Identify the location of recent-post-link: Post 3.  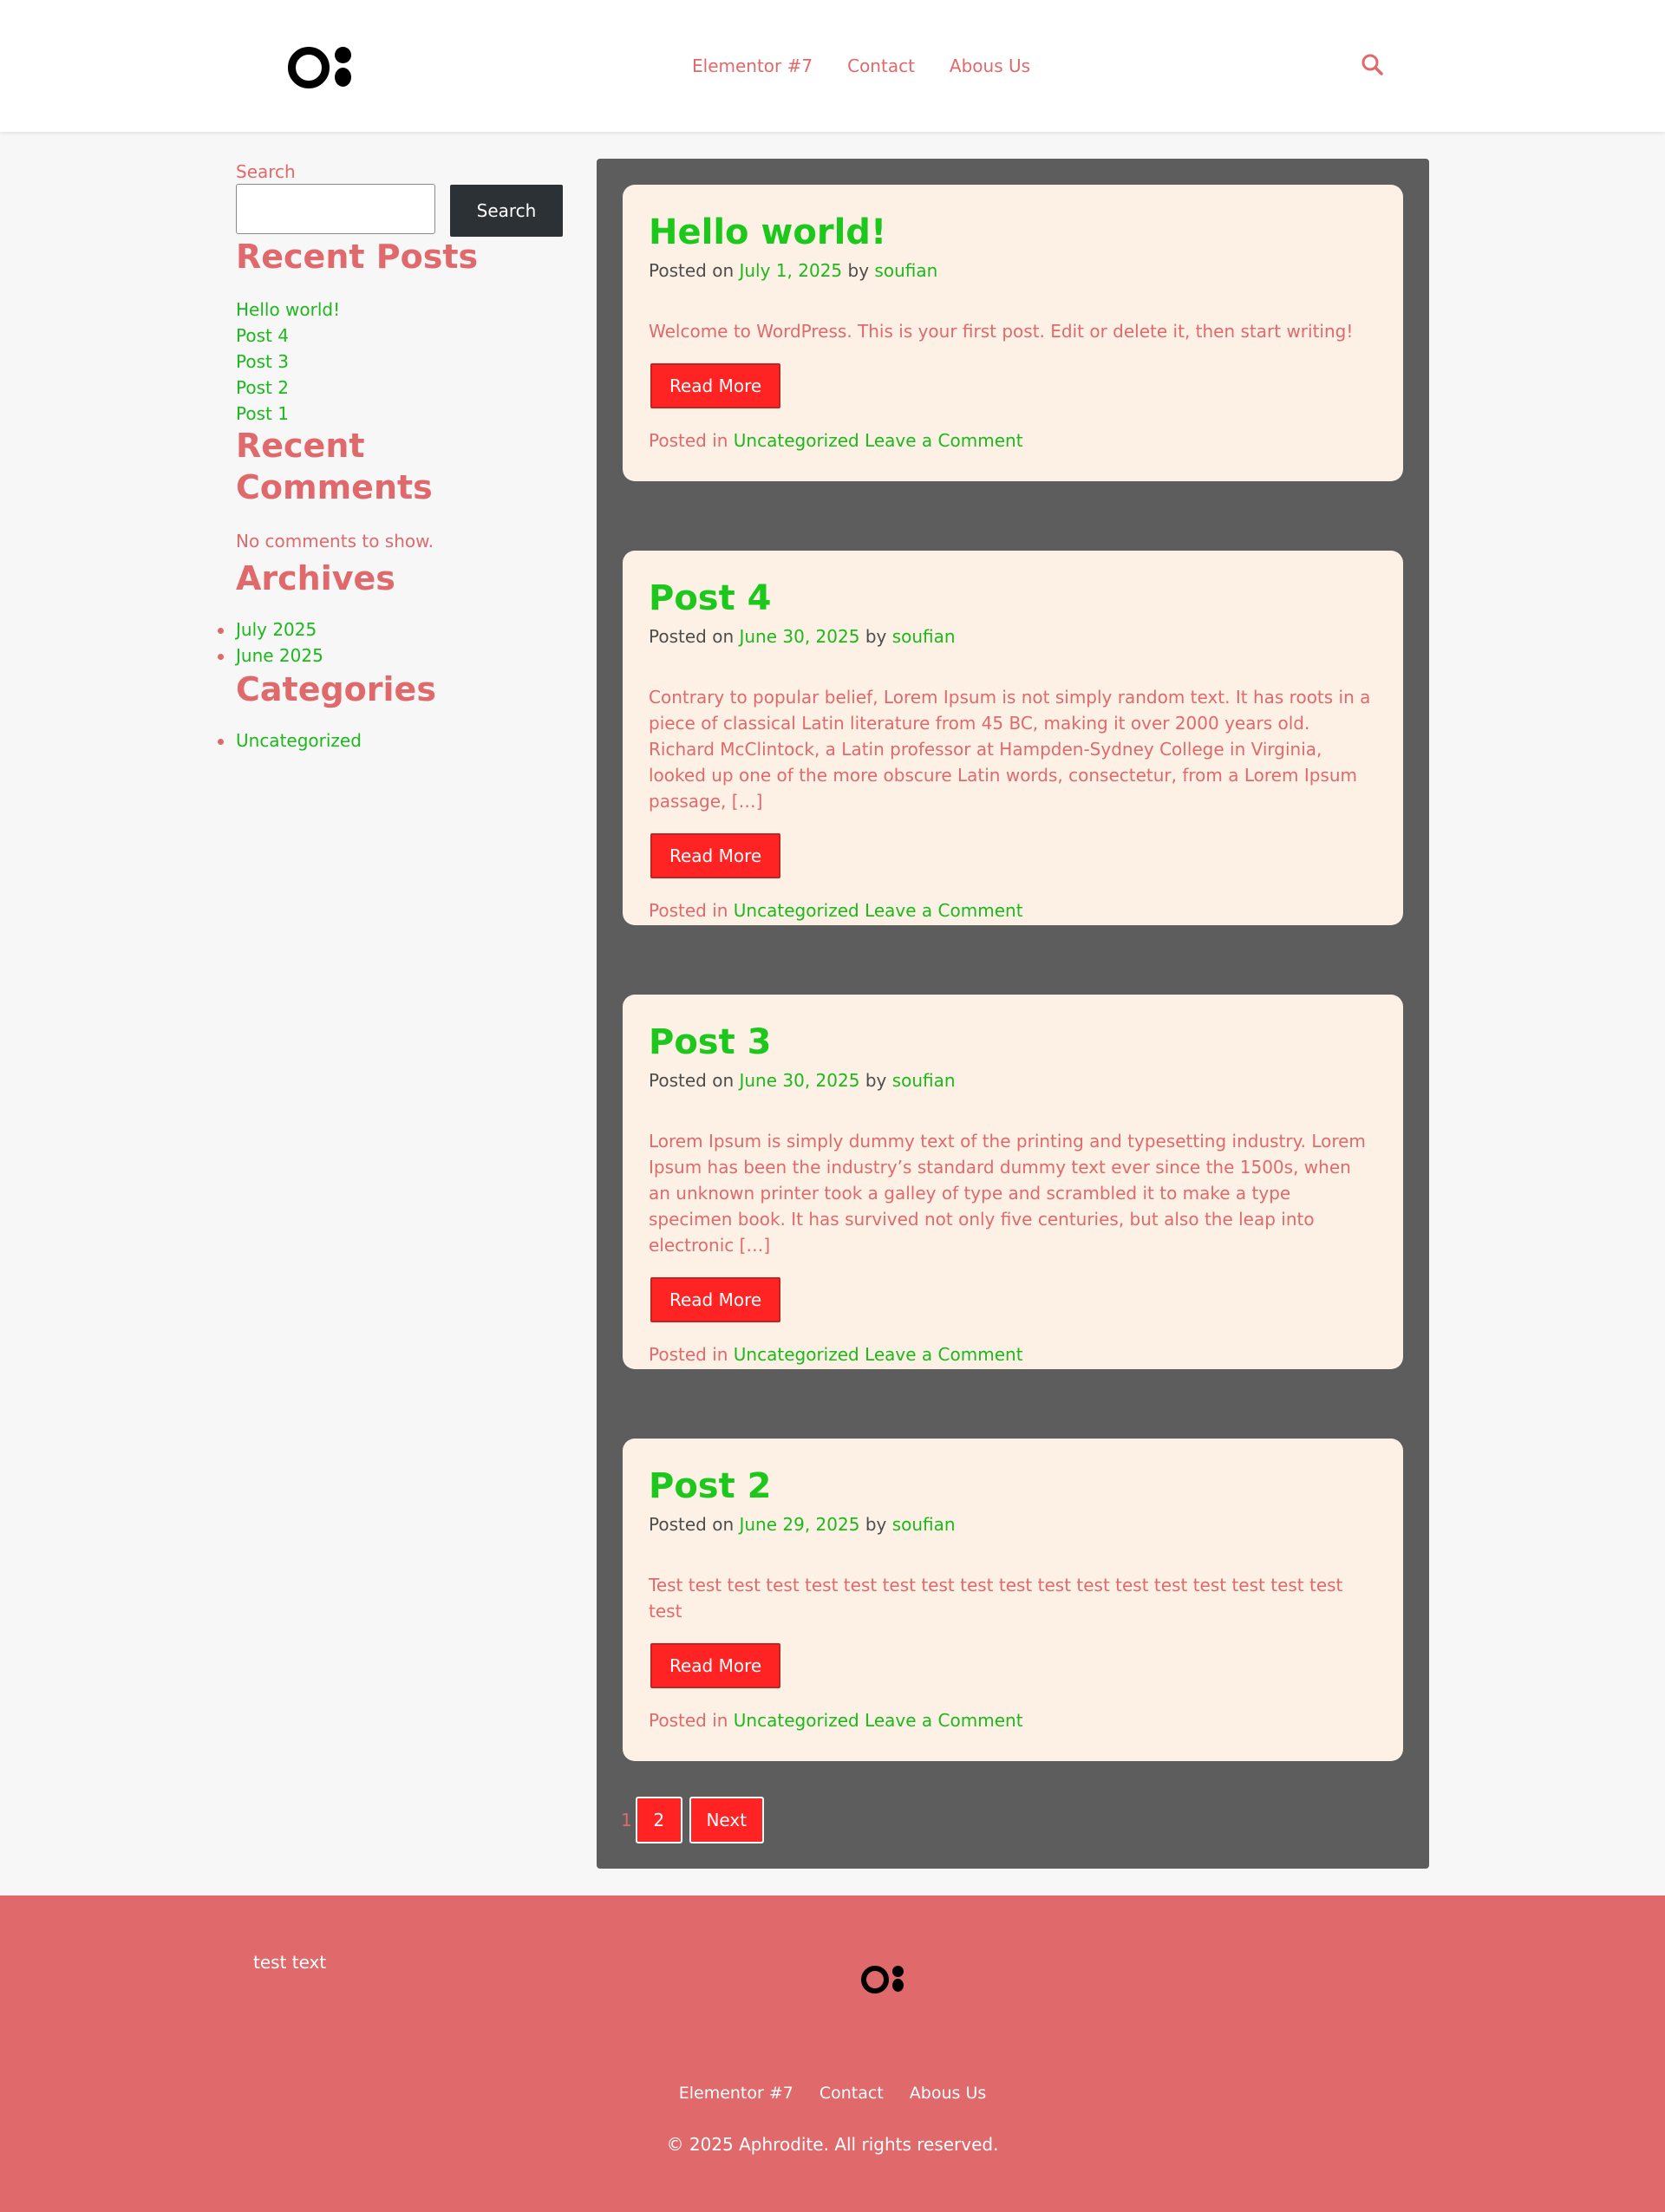
(288, 362).